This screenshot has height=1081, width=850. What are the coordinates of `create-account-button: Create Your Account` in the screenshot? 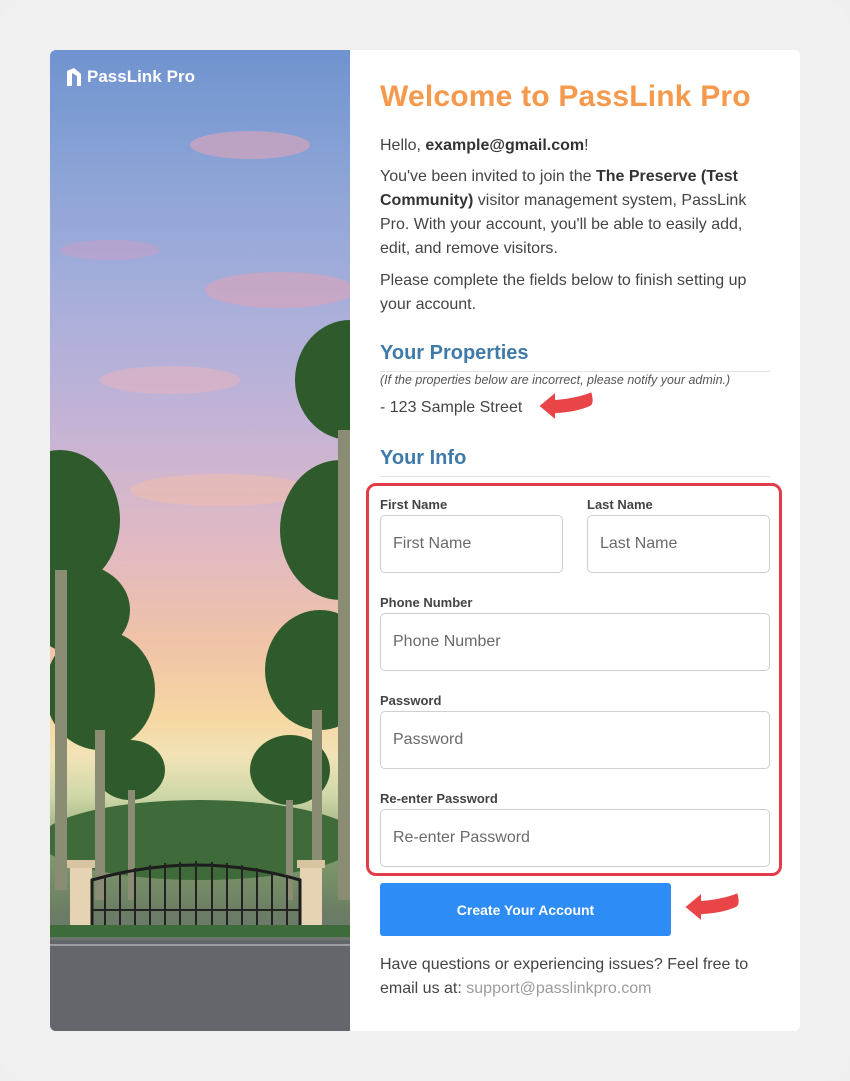 It's located at (525, 909).